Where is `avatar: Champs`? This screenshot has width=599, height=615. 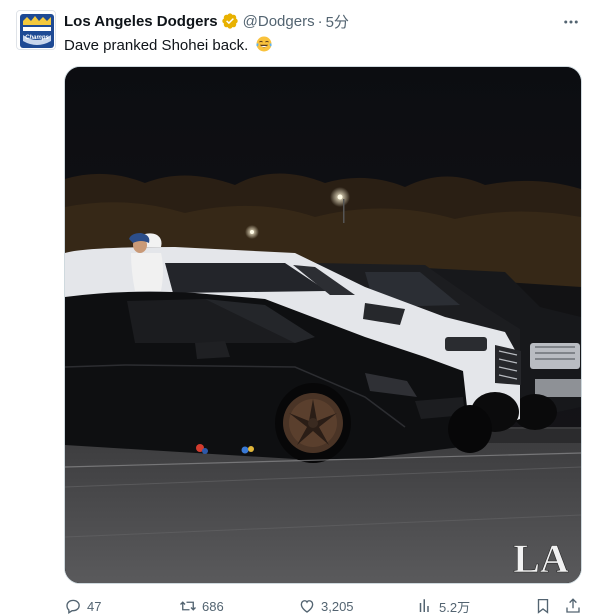
avatar: Champs is located at coordinates (36, 30).